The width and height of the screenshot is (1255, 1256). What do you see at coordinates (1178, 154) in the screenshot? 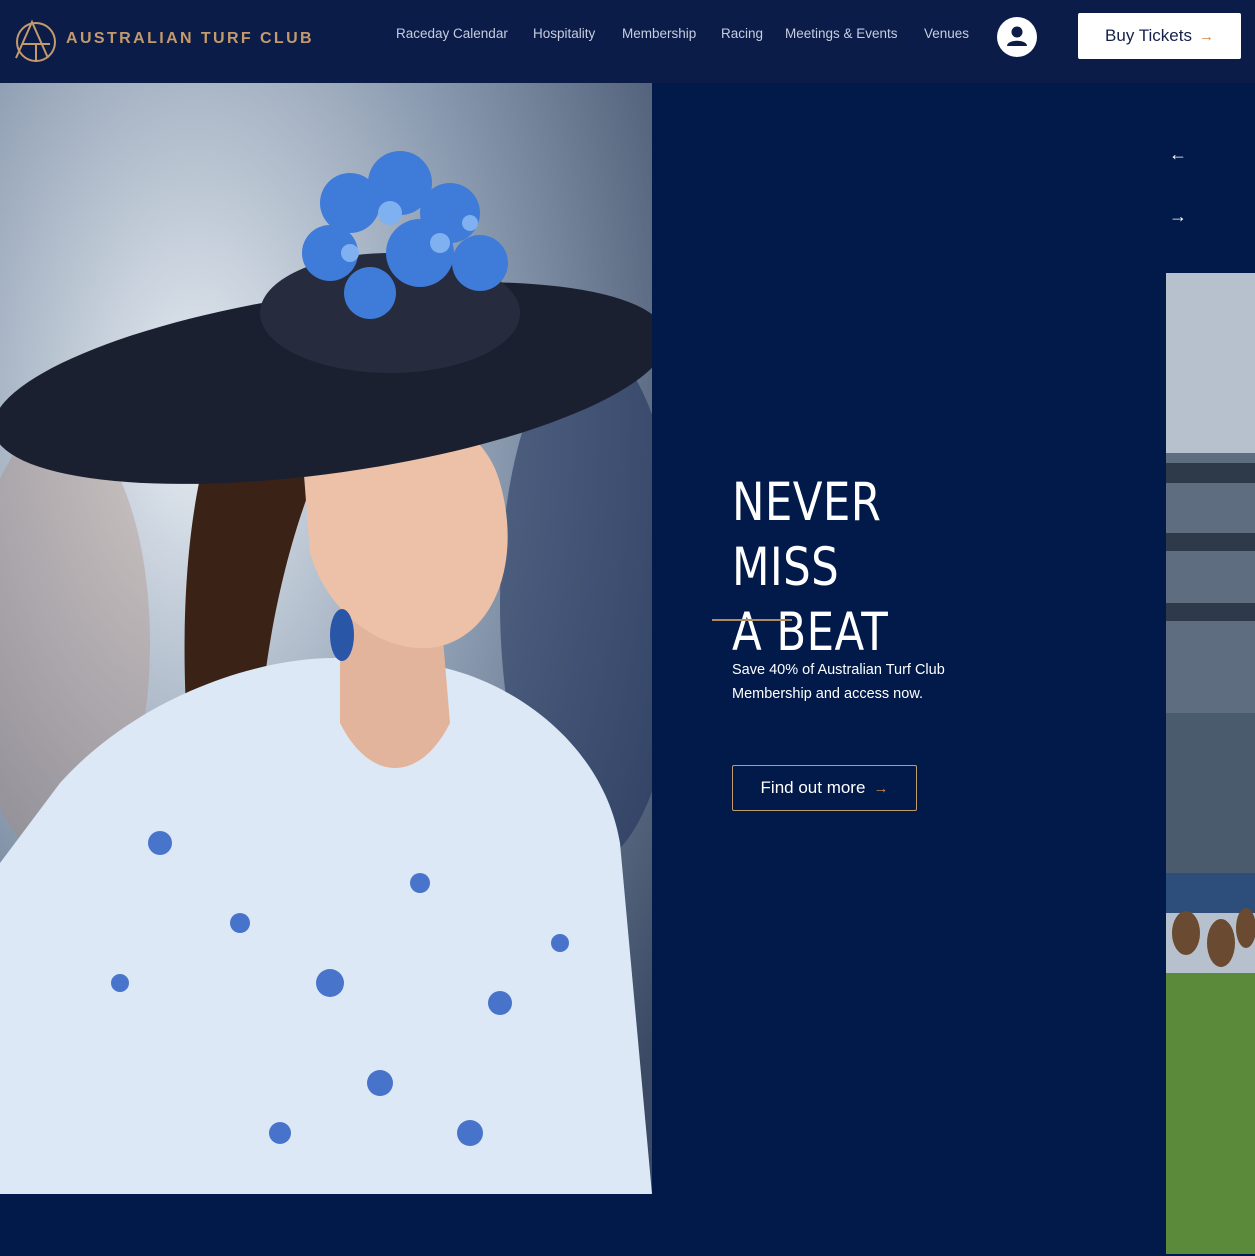
I see `arrow-left-icon: ←` at bounding box center [1178, 154].